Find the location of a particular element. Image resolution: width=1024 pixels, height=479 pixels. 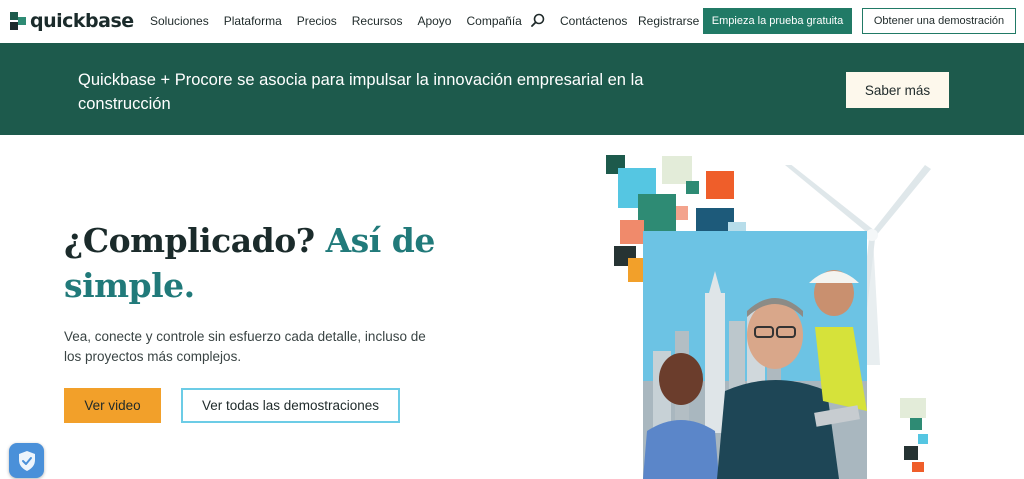

get-demo-button: Obtener una demostración is located at coordinates (939, 21).